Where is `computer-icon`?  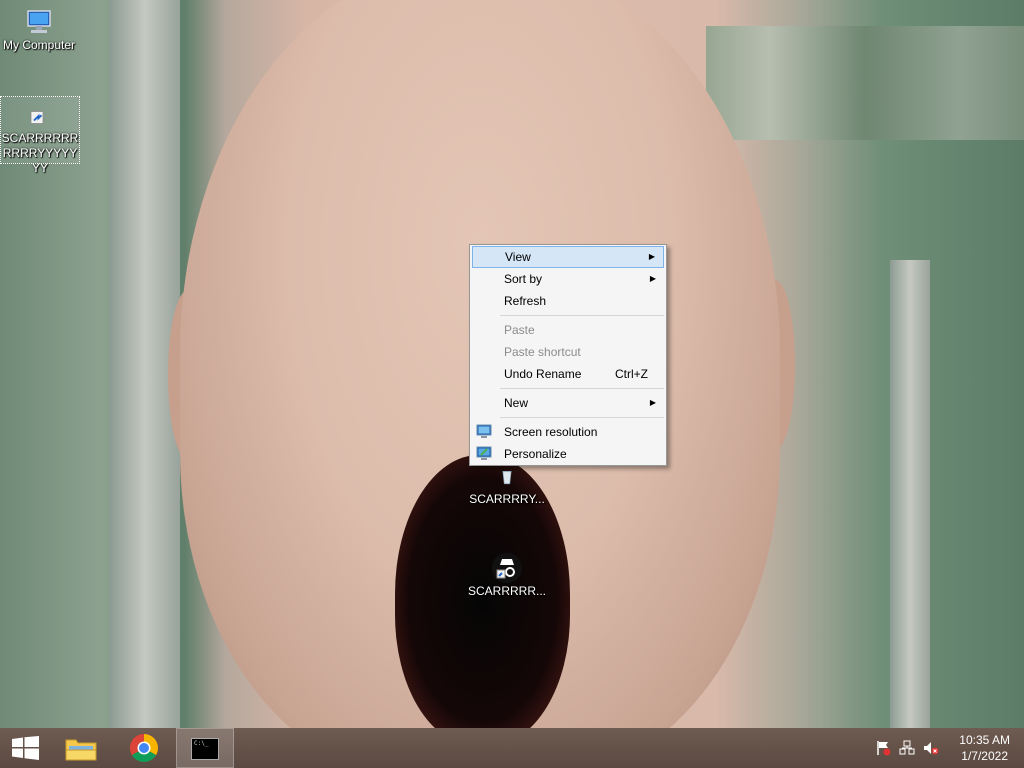 computer-icon is located at coordinates (39, 21).